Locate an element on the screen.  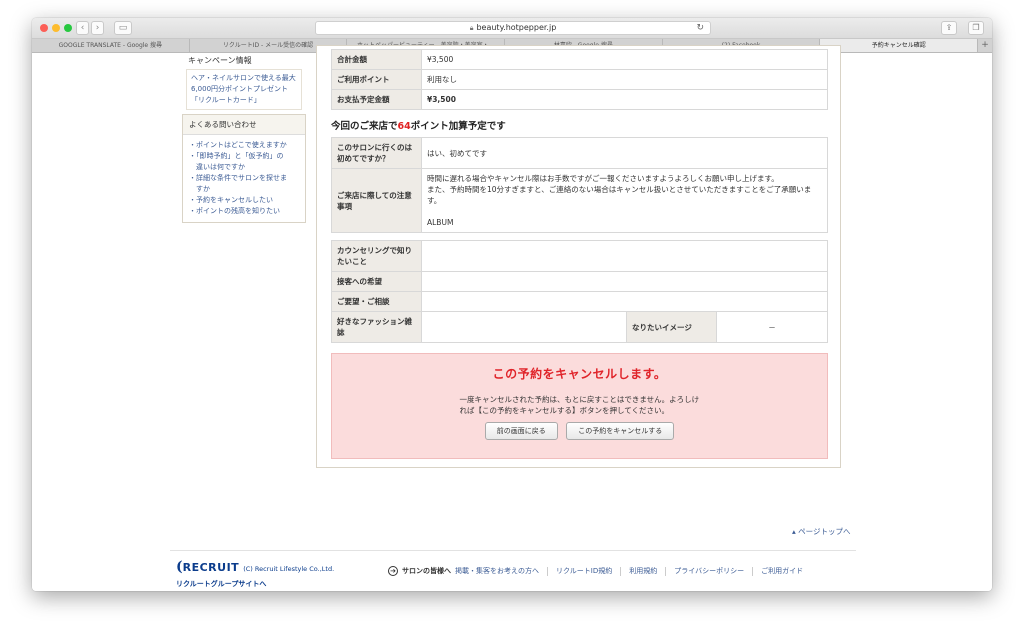
faq-link-point-balance: ・ポイントの残高を知りたい is located at coordinates (244, 211).